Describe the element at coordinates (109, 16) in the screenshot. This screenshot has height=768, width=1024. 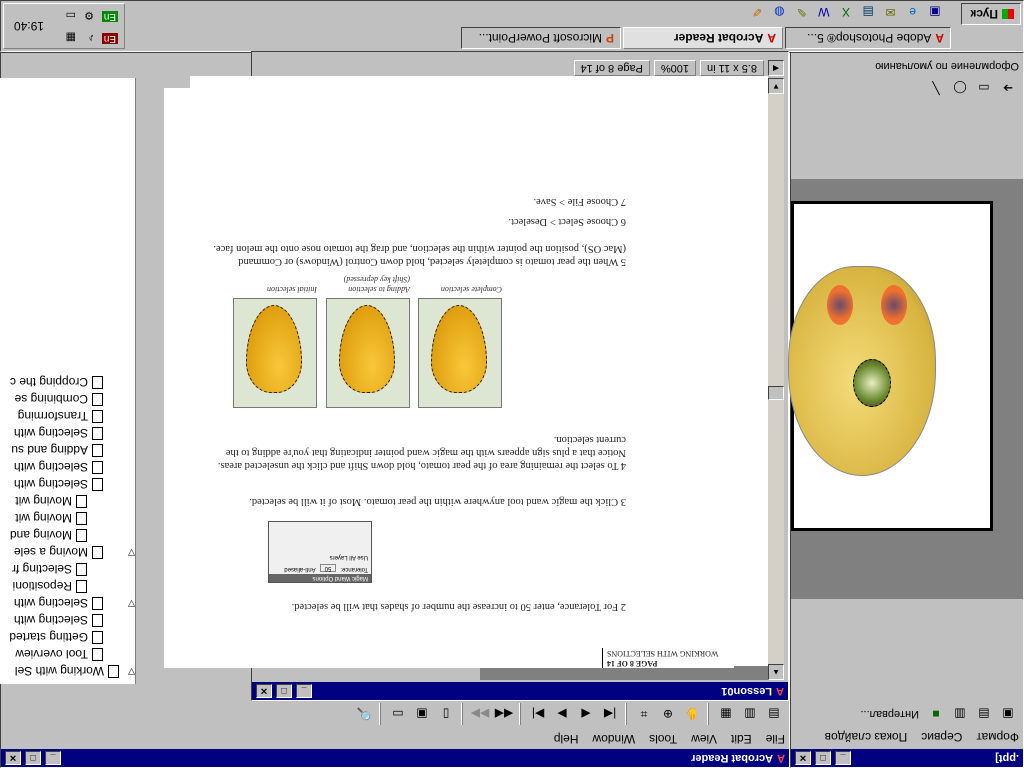
I see `lang-indicator-alt: En` at that location.